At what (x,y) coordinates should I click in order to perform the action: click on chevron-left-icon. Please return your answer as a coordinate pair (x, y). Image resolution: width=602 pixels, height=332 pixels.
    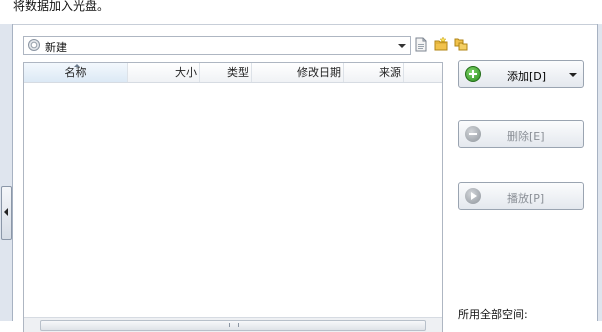
    Looking at the image, I should click on (6, 212).